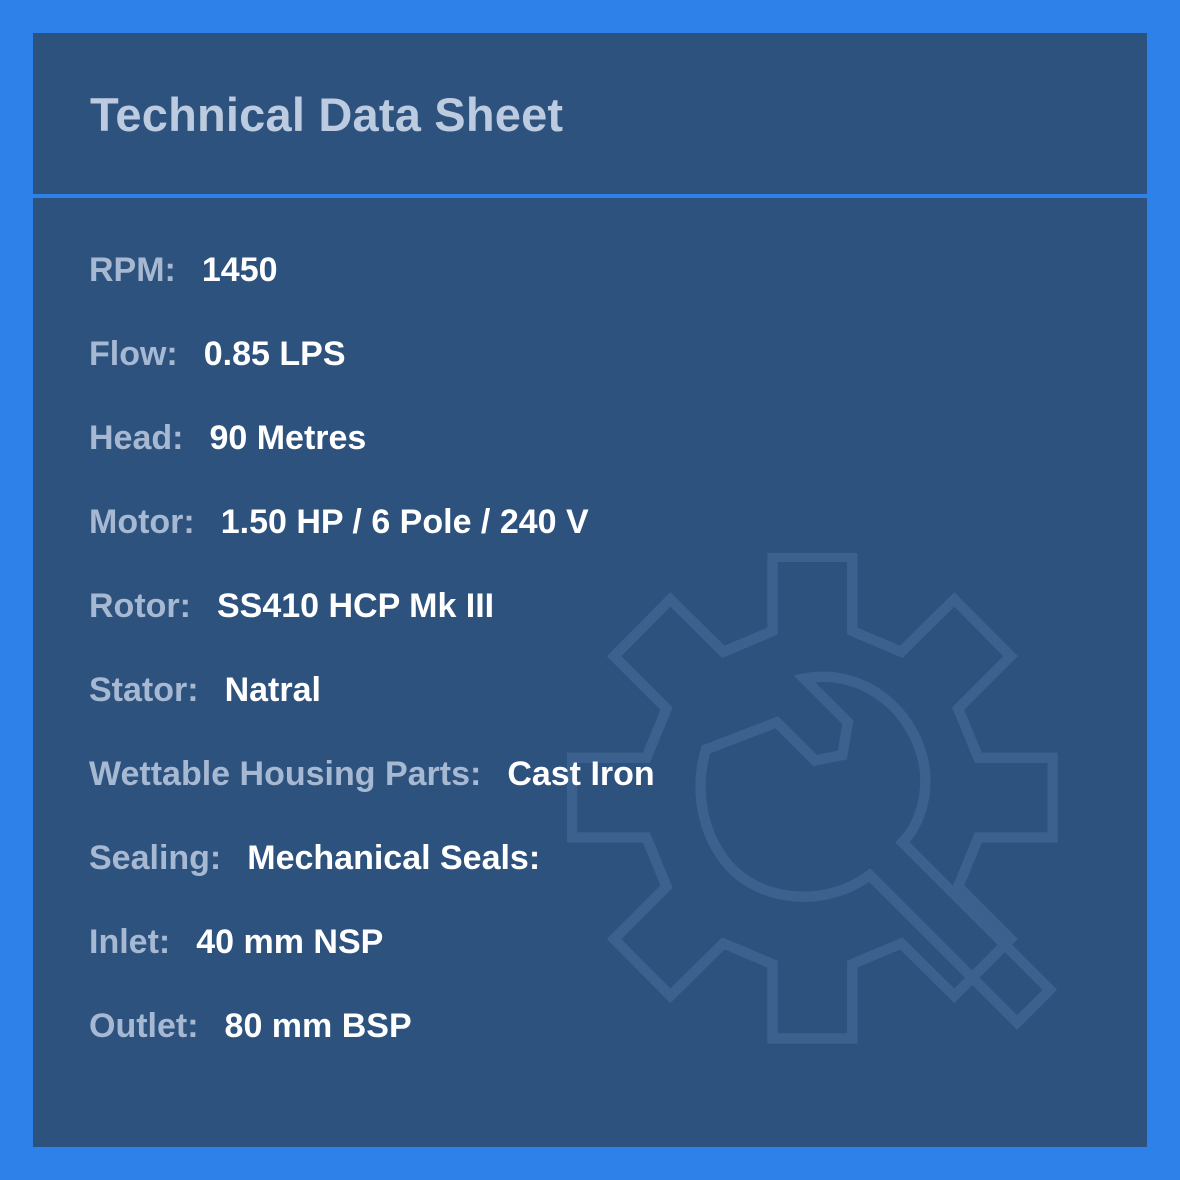 The width and height of the screenshot is (1180, 1180). I want to click on spec-value: 80 mm BSP, so click(318, 1026).